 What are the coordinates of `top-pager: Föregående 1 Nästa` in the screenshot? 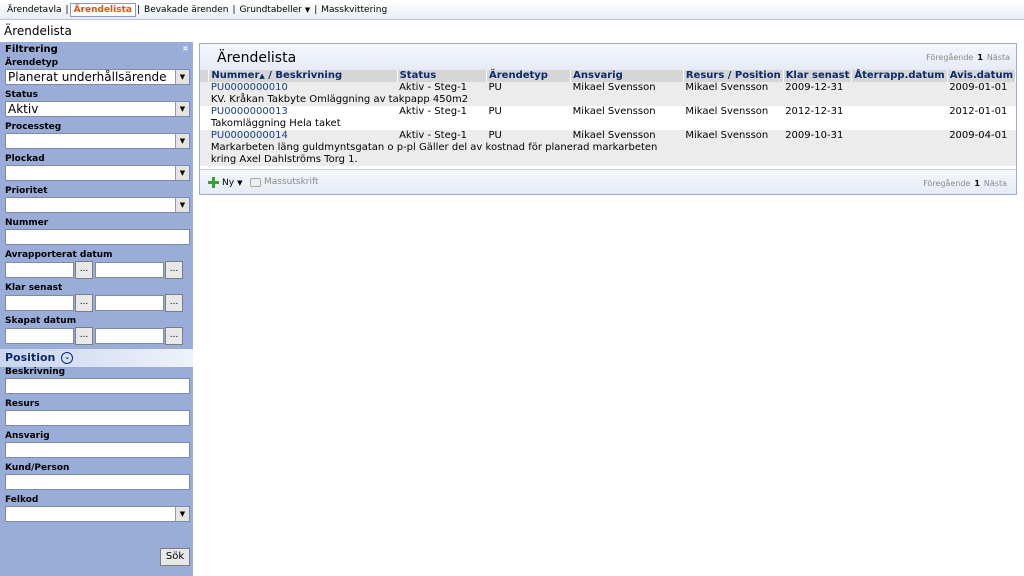 It's located at (968, 57).